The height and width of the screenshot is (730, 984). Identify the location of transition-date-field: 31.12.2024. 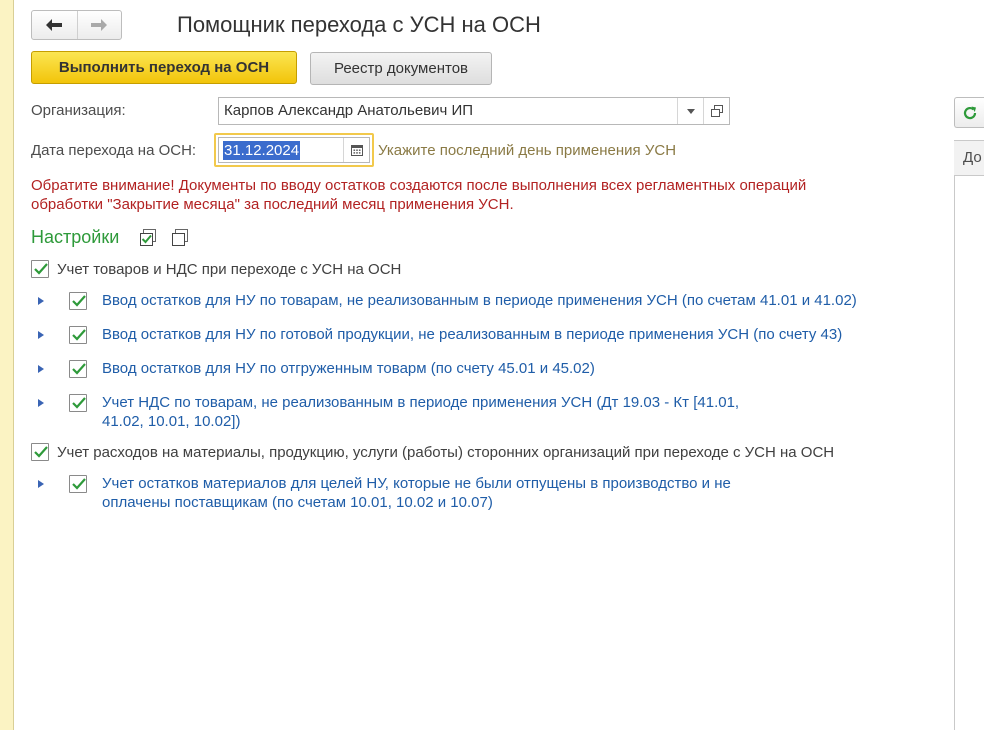
(294, 150).